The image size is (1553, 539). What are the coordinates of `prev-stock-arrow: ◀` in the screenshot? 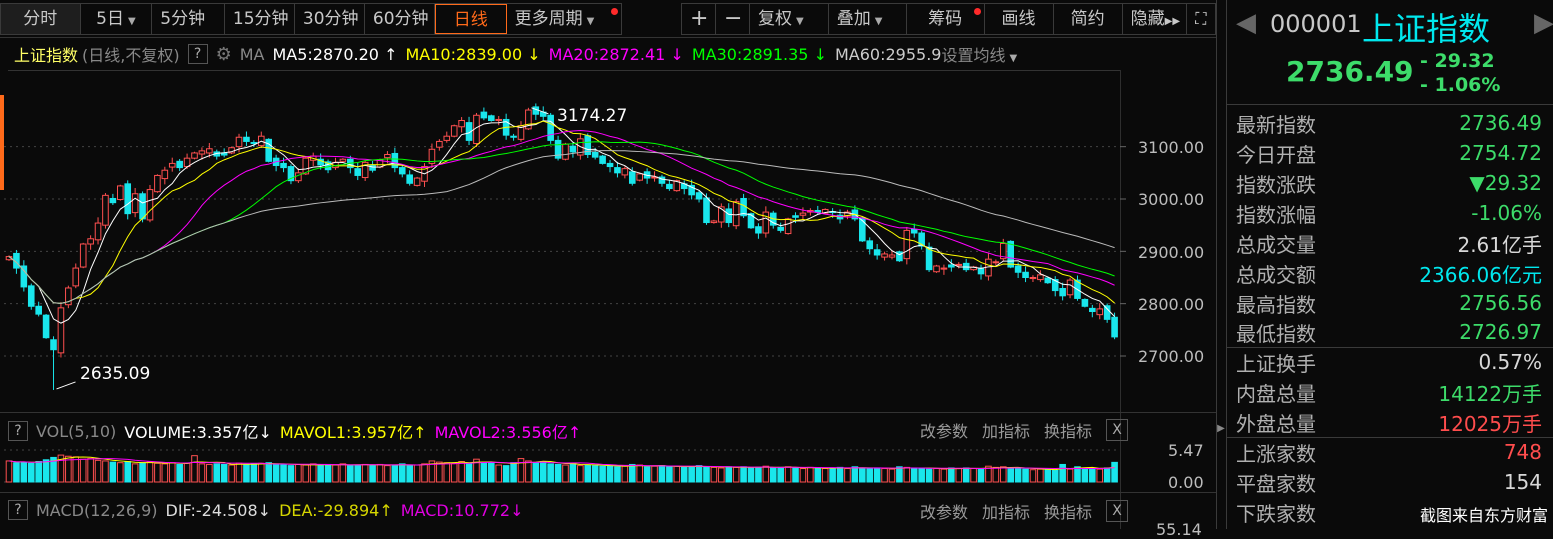 It's located at (1246, 23).